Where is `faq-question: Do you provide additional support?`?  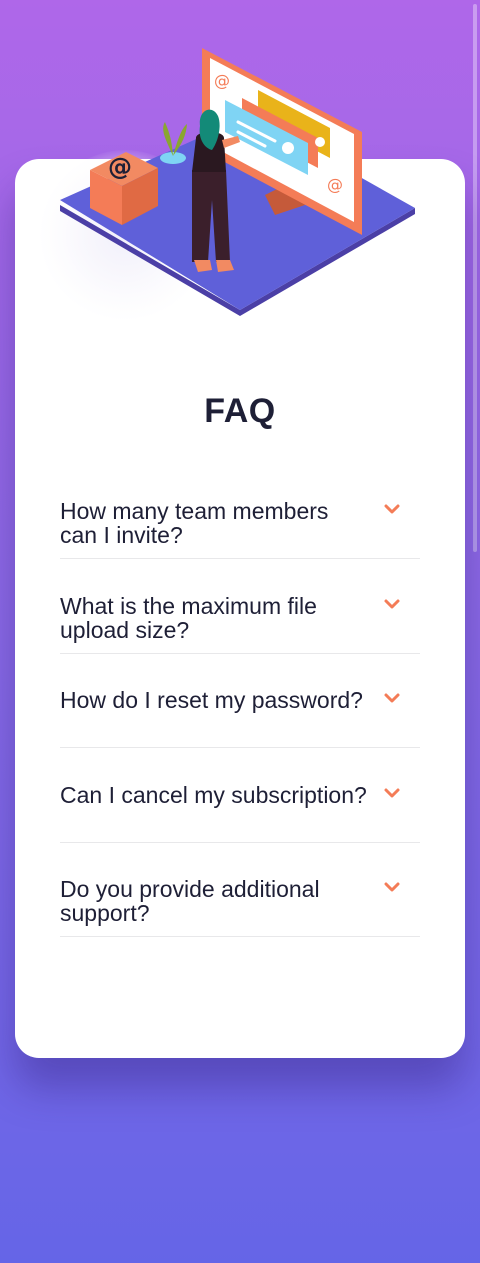 faq-question: Do you provide additional support? is located at coordinates (190, 901).